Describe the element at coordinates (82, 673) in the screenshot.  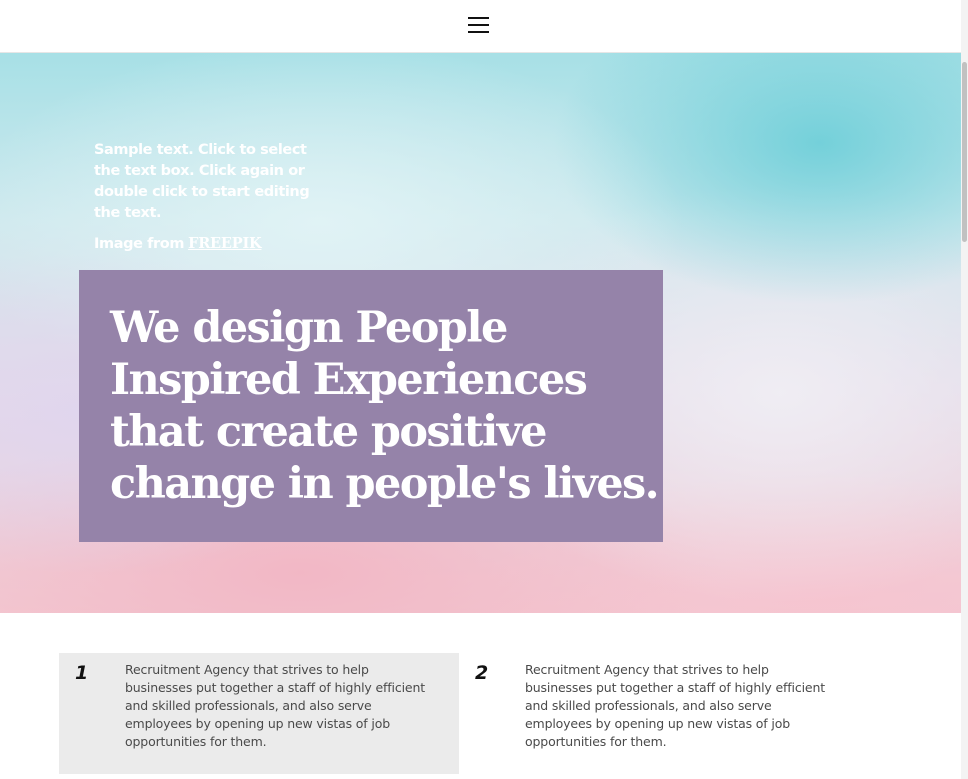
I see `feature-number: 1` at that location.